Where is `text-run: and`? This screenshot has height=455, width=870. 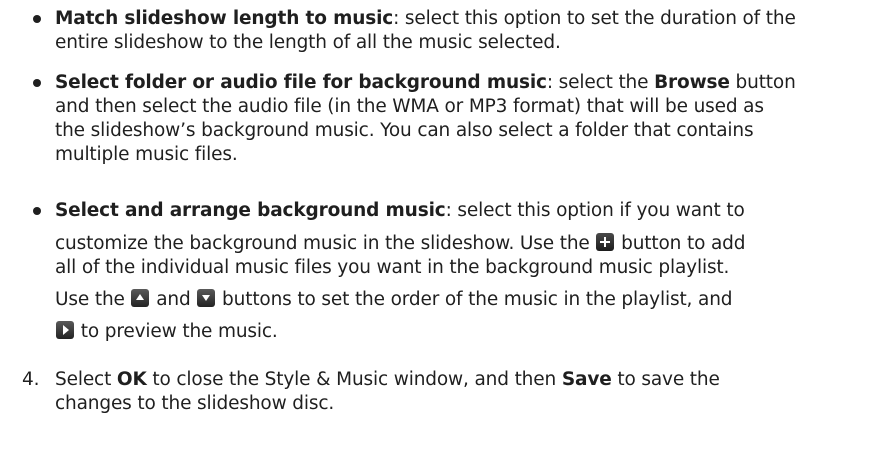 text-run: and is located at coordinates (173, 299).